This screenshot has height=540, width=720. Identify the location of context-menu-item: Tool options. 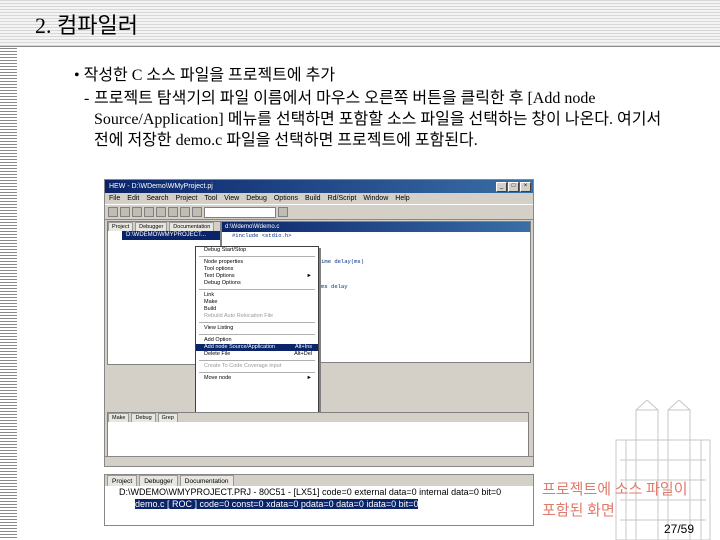
(257, 269).